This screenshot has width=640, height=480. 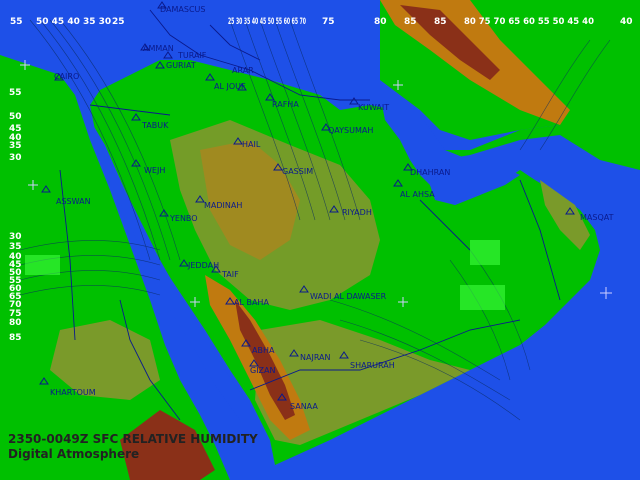 What do you see at coordinates (328, 22) in the screenshot?
I see `contour-tick: 75` at bounding box center [328, 22].